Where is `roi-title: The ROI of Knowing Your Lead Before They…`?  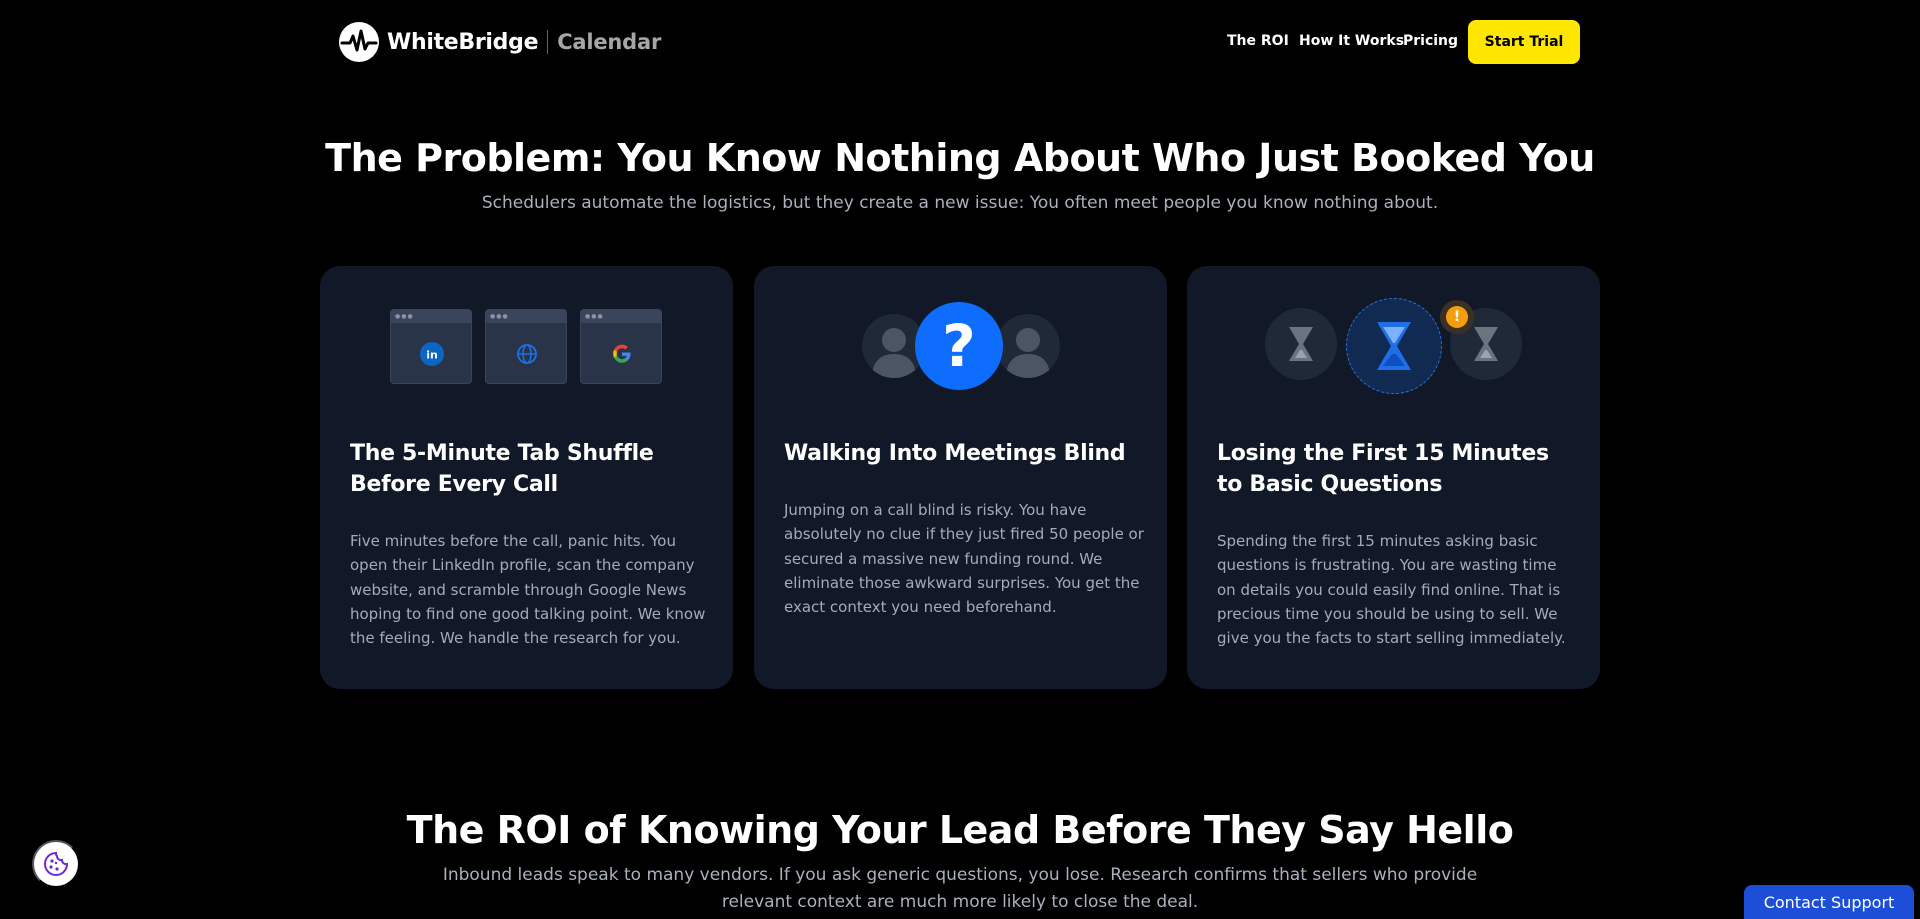
roi-title: The ROI of Knowing Your Lead Before They… is located at coordinates (960, 830).